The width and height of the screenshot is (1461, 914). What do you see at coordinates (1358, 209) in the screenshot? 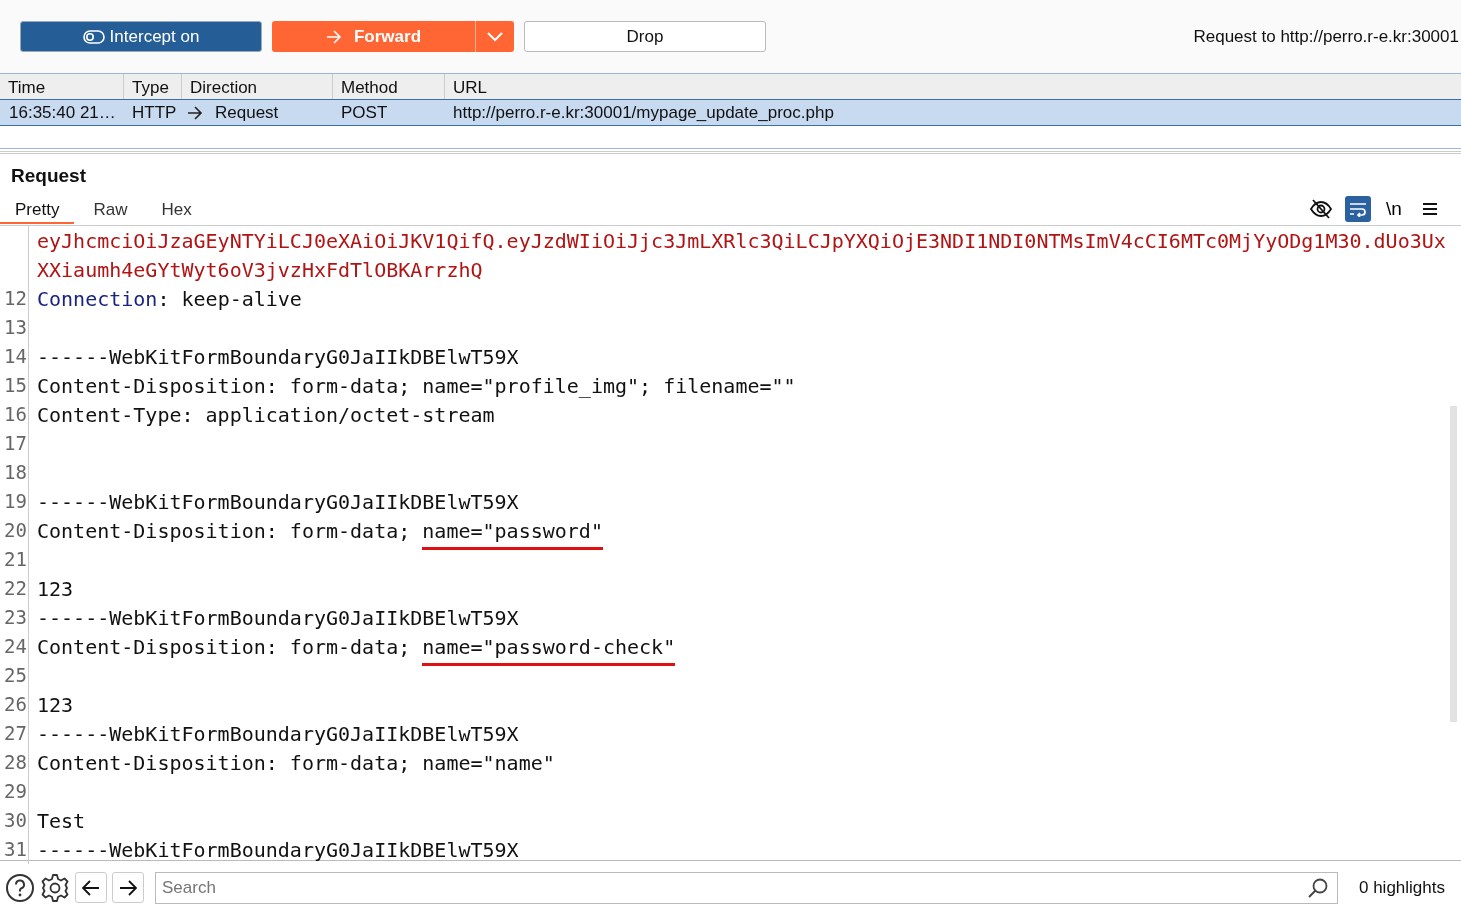
I see `wrap-icon` at bounding box center [1358, 209].